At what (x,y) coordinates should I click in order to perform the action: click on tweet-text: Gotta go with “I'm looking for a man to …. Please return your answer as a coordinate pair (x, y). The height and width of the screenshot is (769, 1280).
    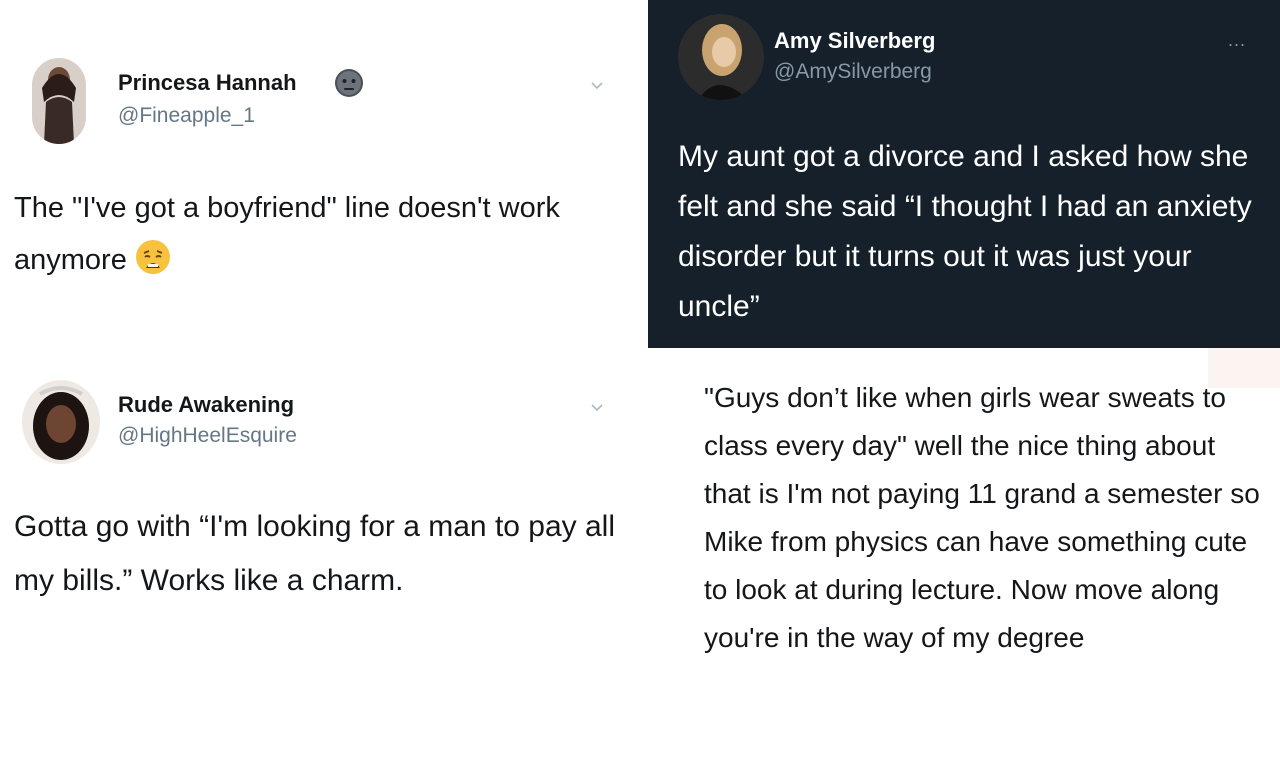
    Looking at the image, I should click on (315, 553).